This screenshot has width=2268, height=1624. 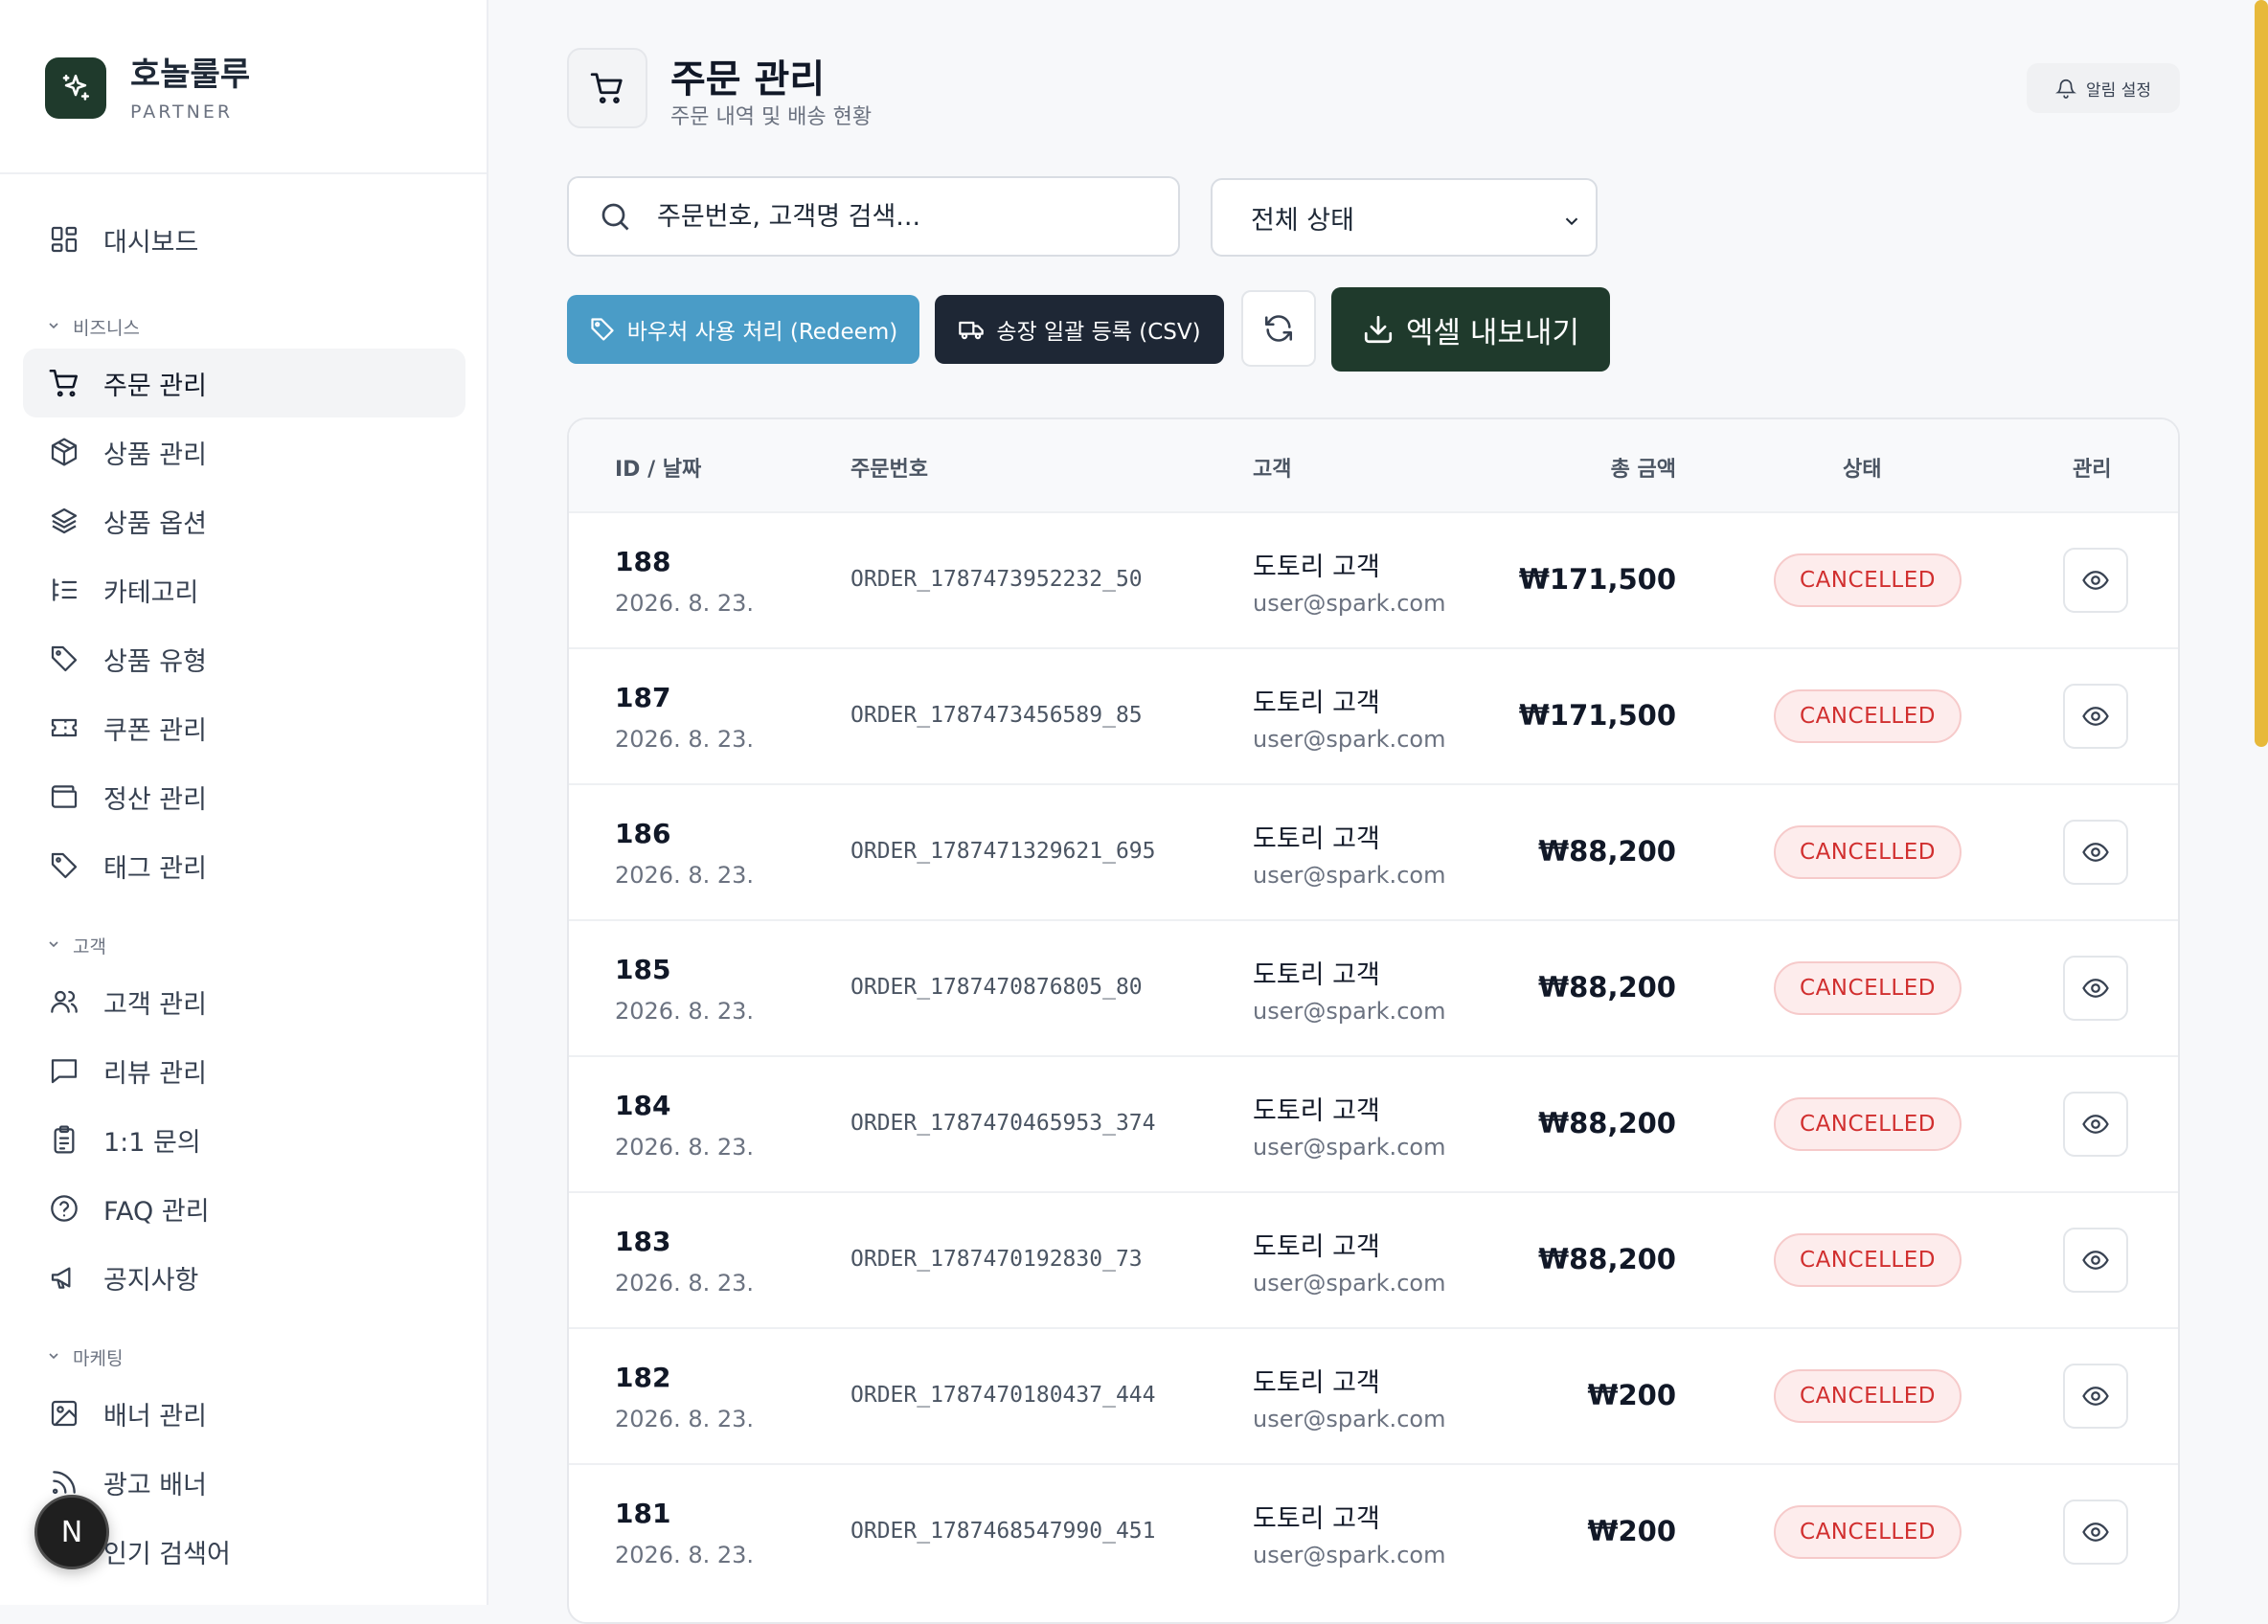 I want to click on sidebar-item-settlement: 정산 관리, so click(x=244, y=796).